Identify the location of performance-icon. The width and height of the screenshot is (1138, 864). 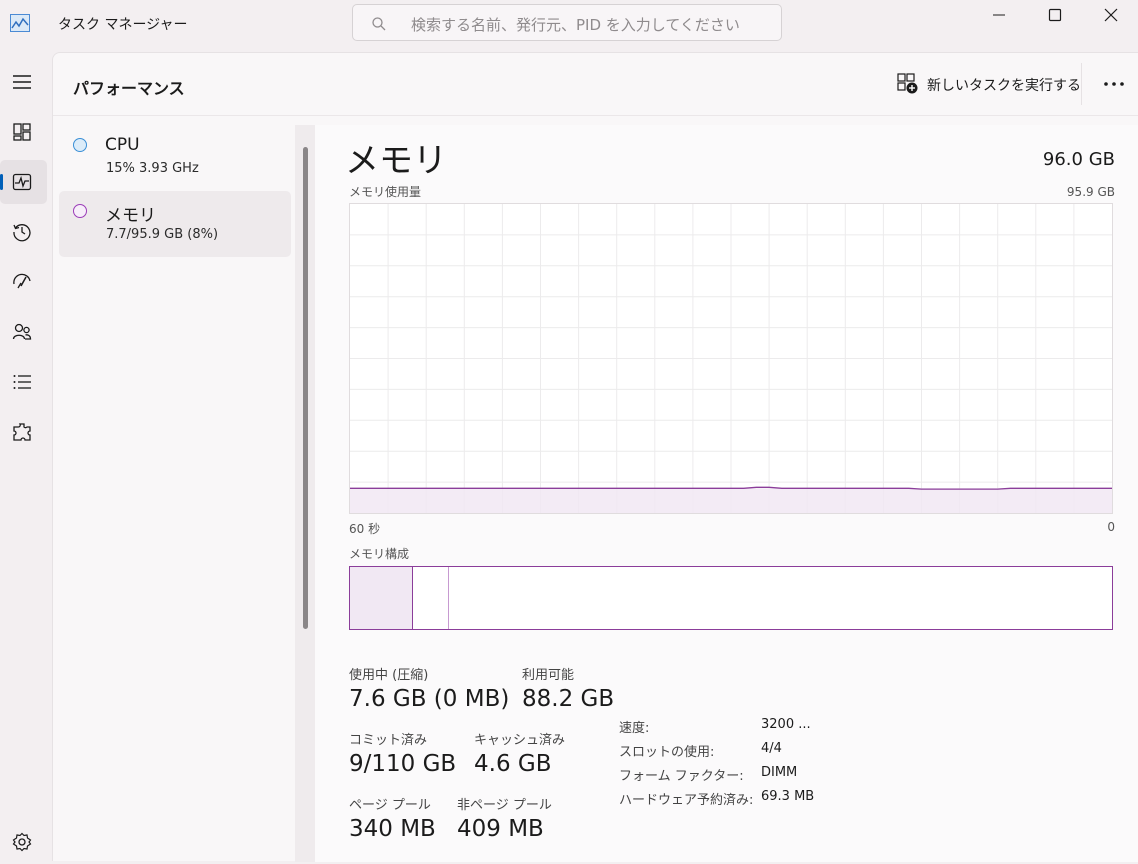
(22, 182).